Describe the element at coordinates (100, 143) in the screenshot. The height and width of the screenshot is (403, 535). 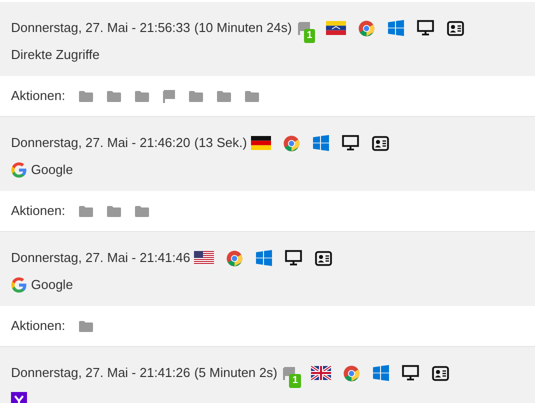
I see `visit-time: Donnerstag, 27. Mai - 21:46:20` at that location.